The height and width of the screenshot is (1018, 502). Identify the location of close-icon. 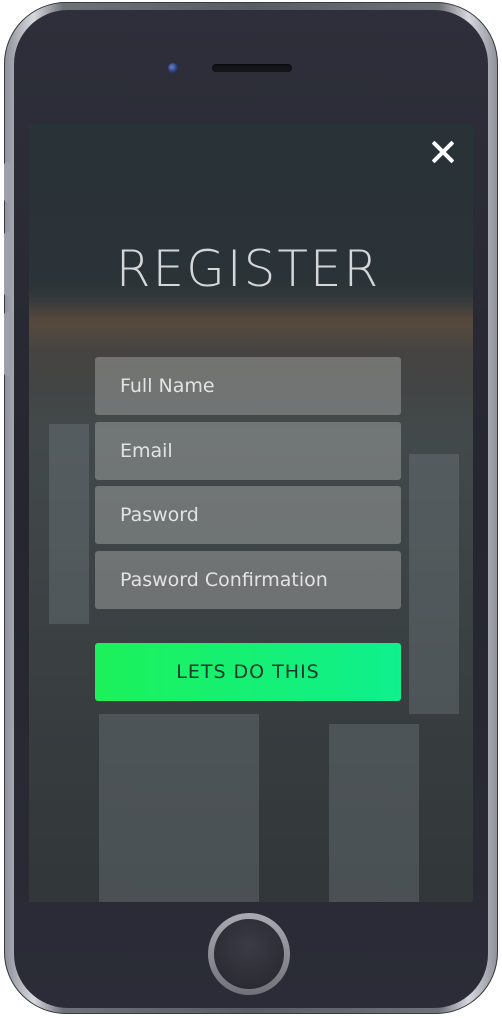
(443, 152).